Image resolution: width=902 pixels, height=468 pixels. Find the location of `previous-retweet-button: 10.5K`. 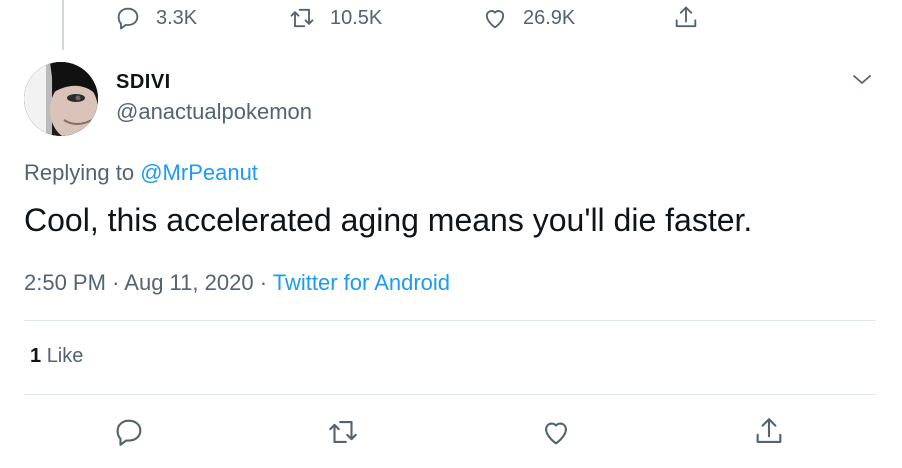

previous-retweet-button: 10.5K is located at coordinates (335, 18).